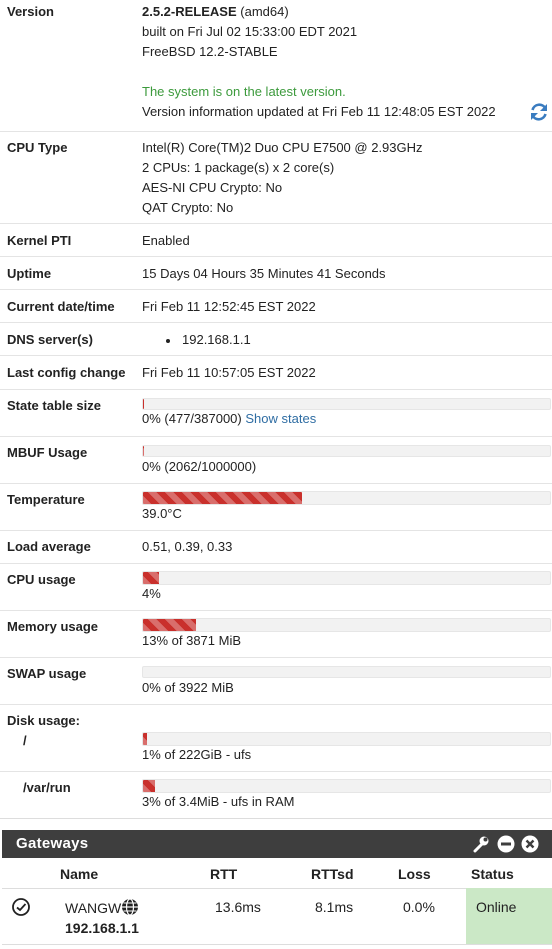 This screenshot has height=949, width=552. Describe the element at coordinates (47, 787) in the screenshot. I see `disk-mount-varrun: /var/run` at that location.